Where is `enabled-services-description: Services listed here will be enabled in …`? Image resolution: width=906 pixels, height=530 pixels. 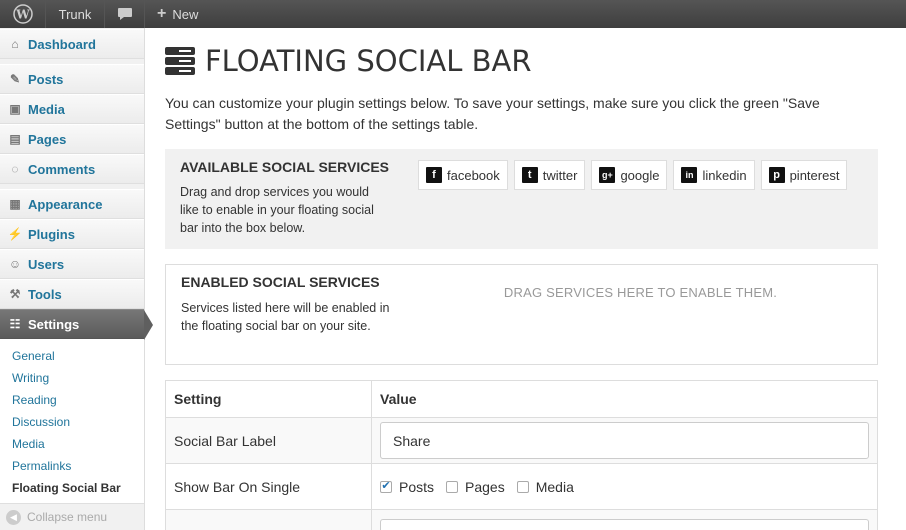
enabled-services-description: Services listed here will be enabled in … is located at coordinates (285, 317).